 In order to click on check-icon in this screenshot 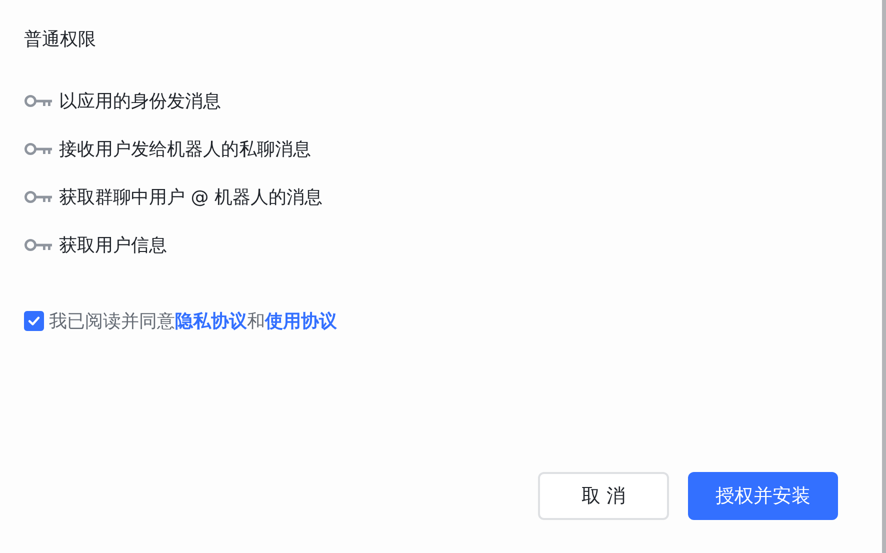, I will do `click(34, 321)`.